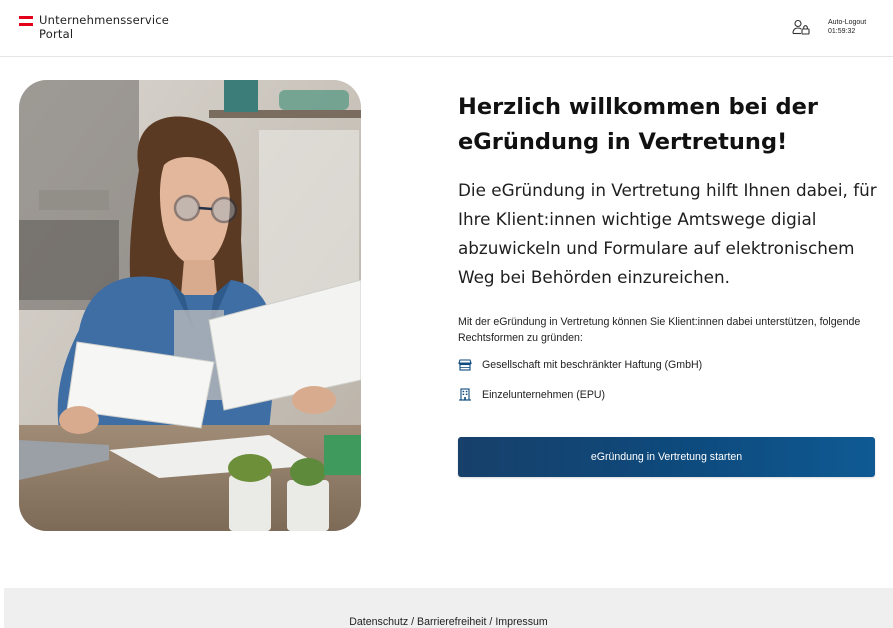 Image resolution: width=893 pixels, height=628 pixels. I want to click on accessibility-link: Barrierefreiheit, so click(451, 622).